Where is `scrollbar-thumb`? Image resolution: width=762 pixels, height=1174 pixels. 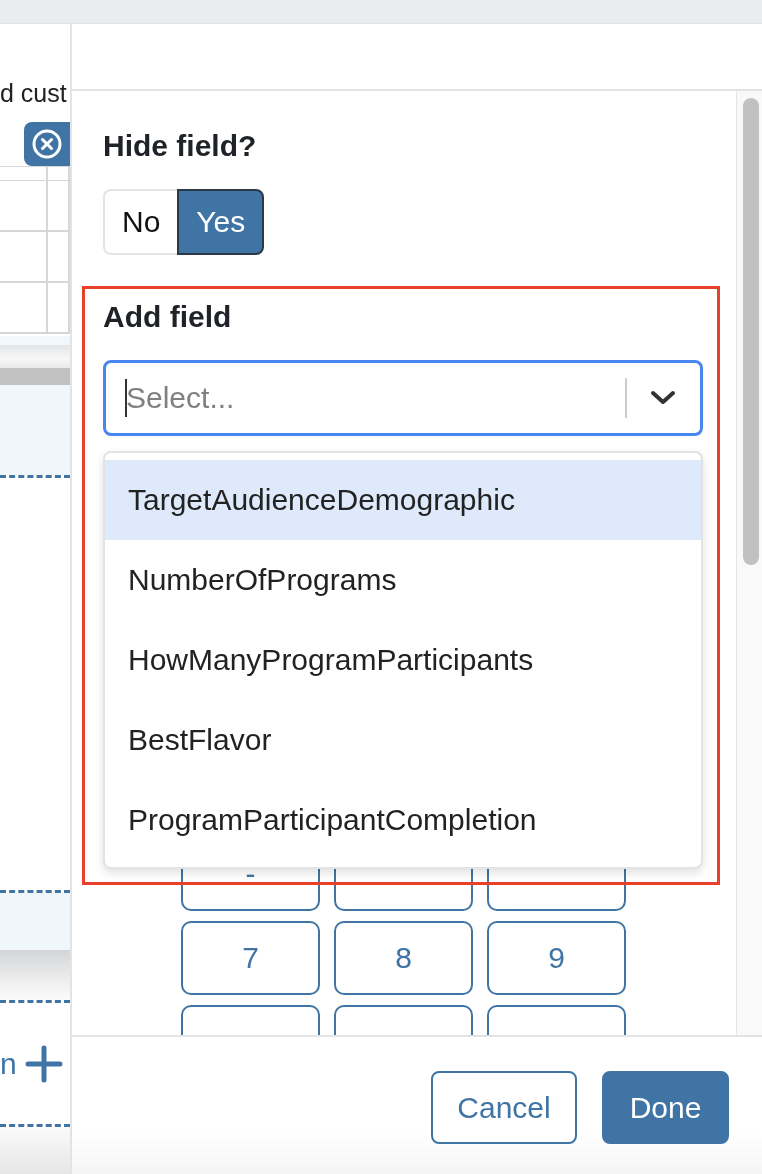
scrollbar-thumb is located at coordinates (751, 331).